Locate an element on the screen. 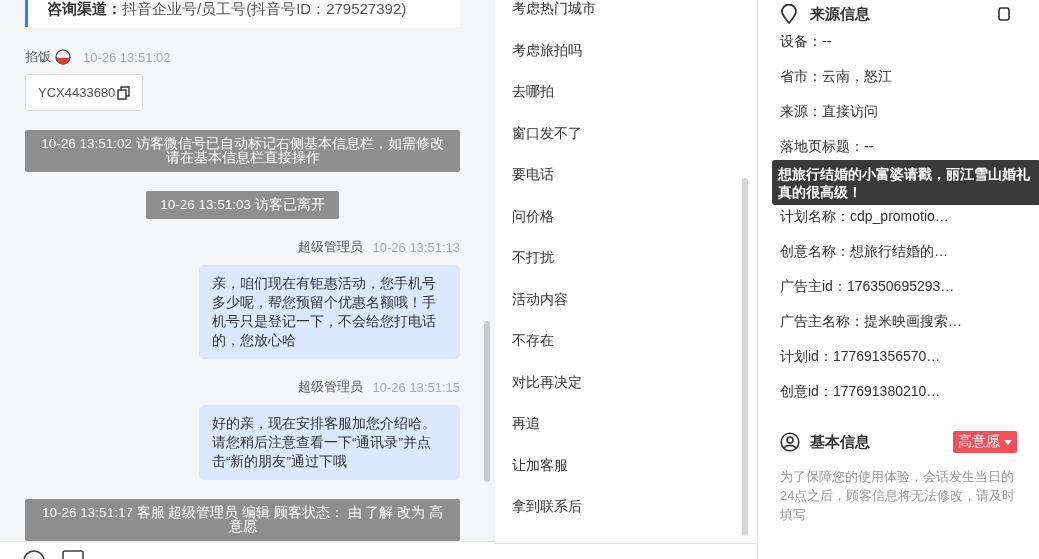 The image size is (1039, 559). system-notice: 10-26 13:51:03 访客已离开 is located at coordinates (242, 205).